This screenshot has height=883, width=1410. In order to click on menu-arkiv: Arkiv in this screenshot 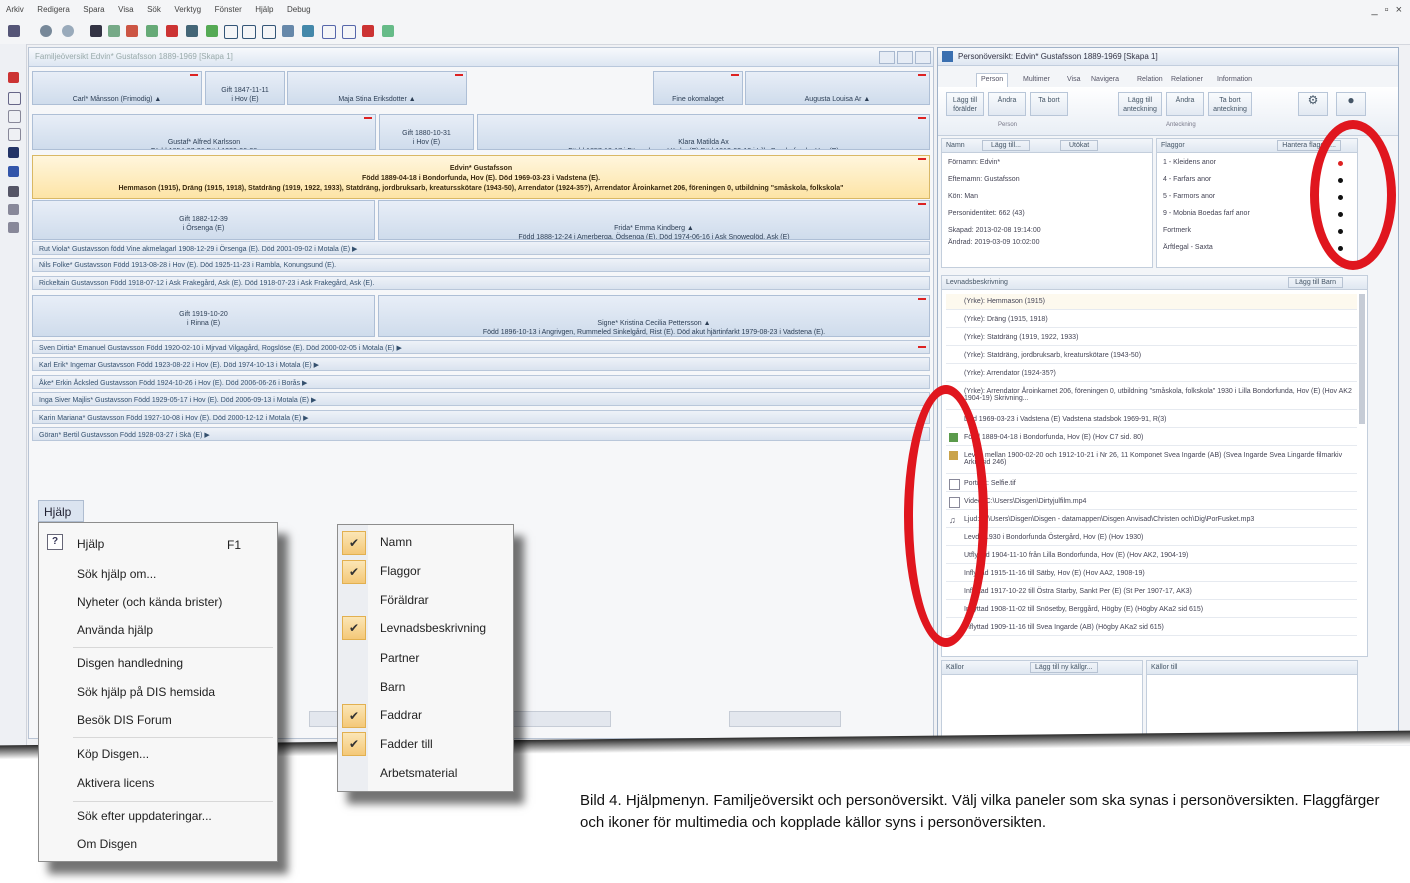, I will do `click(15, 9)`.